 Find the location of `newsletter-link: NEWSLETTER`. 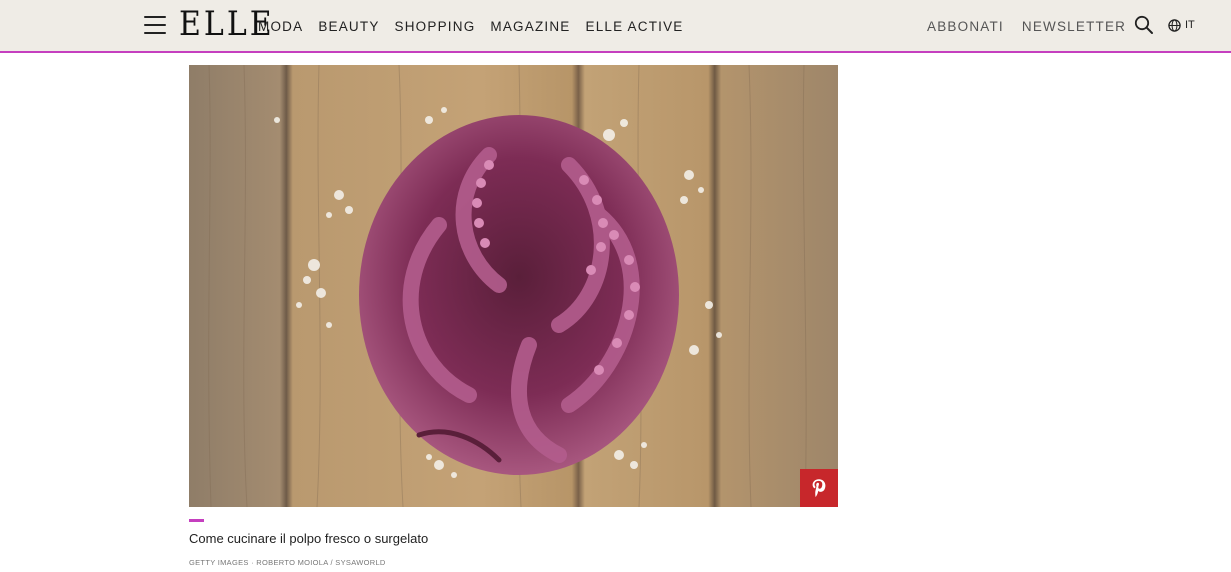

newsletter-link: NEWSLETTER is located at coordinates (1074, 26).